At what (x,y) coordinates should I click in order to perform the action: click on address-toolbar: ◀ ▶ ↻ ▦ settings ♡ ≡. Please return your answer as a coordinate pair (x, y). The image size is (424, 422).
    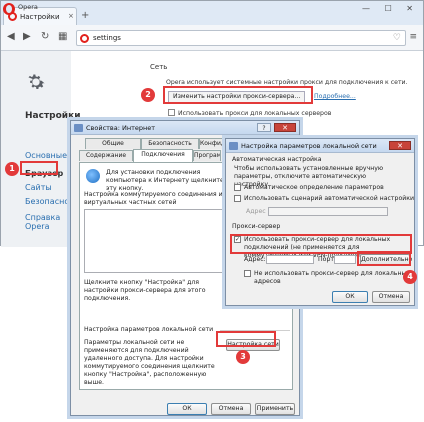
    Looking at the image, I should click on (212, 38).